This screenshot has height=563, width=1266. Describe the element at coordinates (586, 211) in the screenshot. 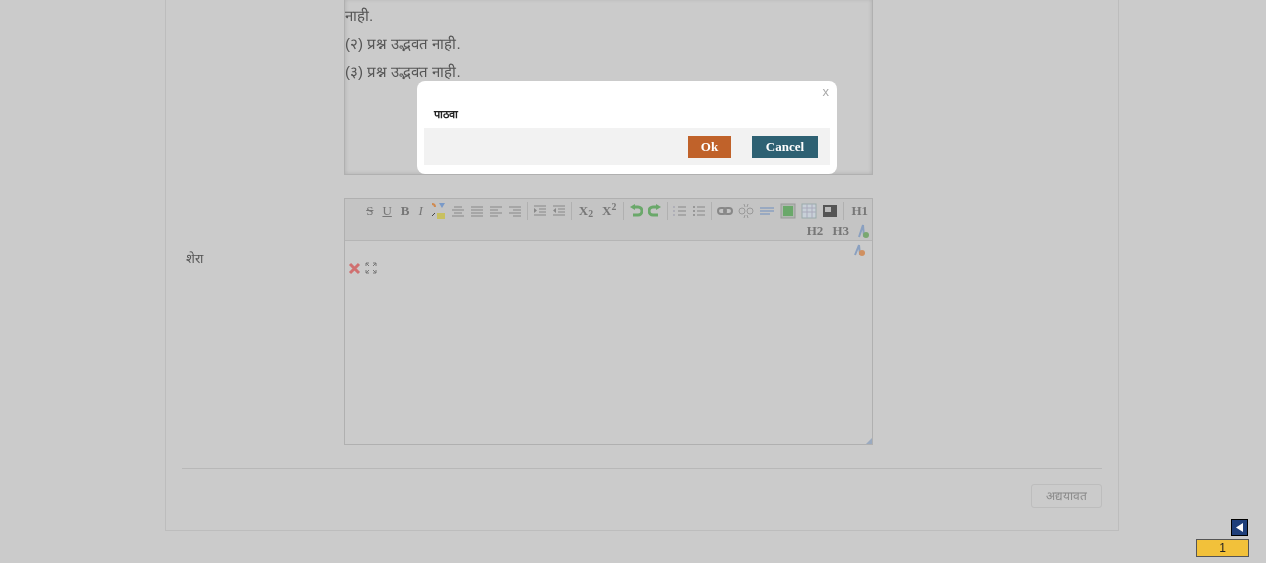

I see `script-button: X$_{2}$` at that location.